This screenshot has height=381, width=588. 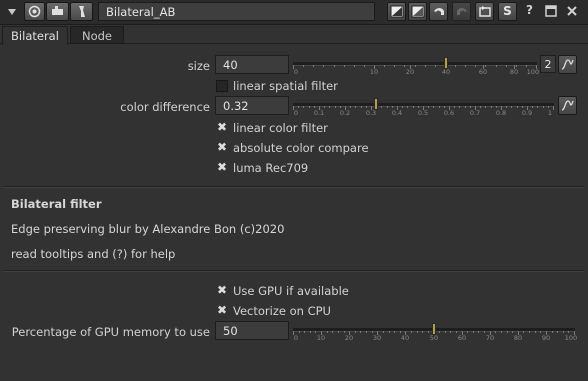 I want to click on slider-tick-label: 60, so click(x=462, y=338).